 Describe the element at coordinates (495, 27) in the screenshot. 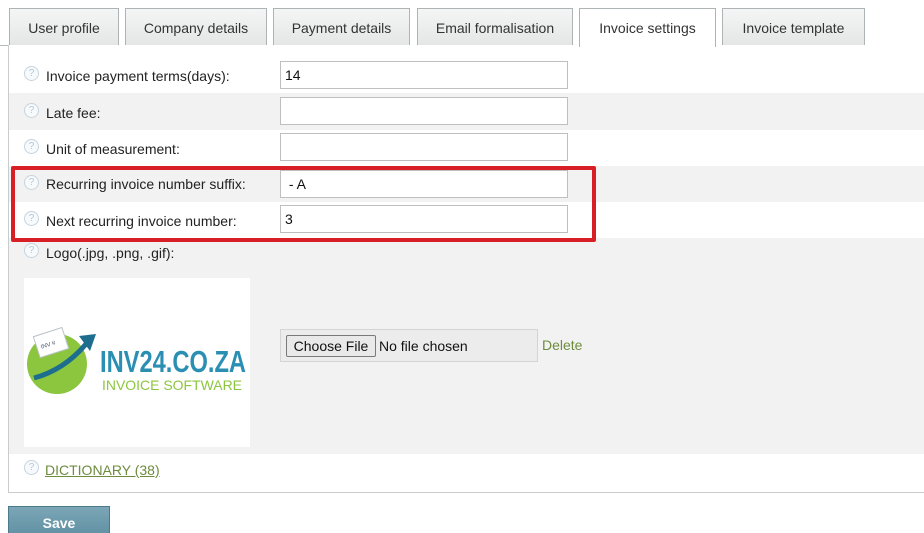

I see `tab-email-formalisation: Email formalisation` at that location.